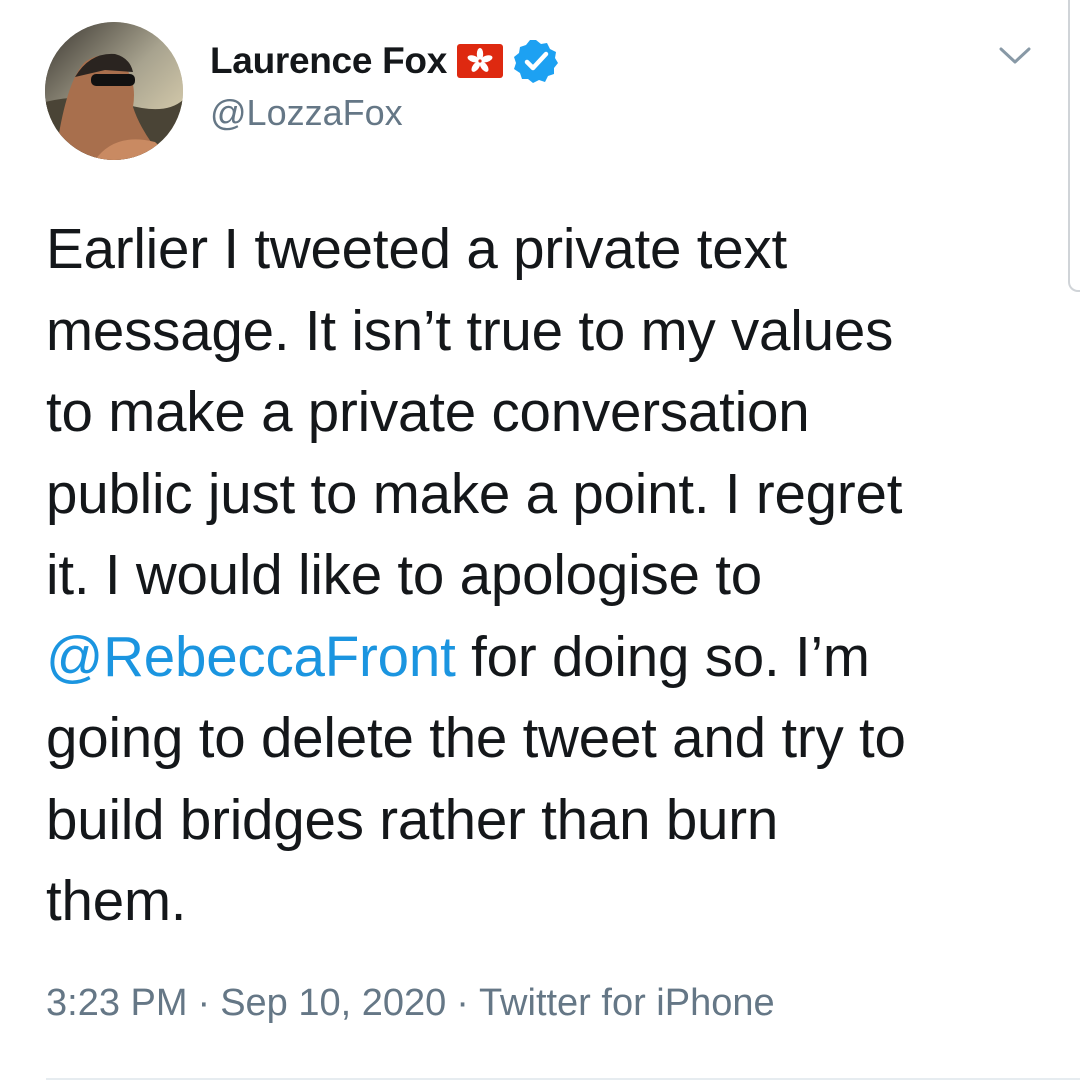 The height and width of the screenshot is (1080, 1080). What do you see at coordinates (417, 248) in the screenshot?
I see `tweet-line: Earlier I tweeted a private text` at bounding box center [417, 248].